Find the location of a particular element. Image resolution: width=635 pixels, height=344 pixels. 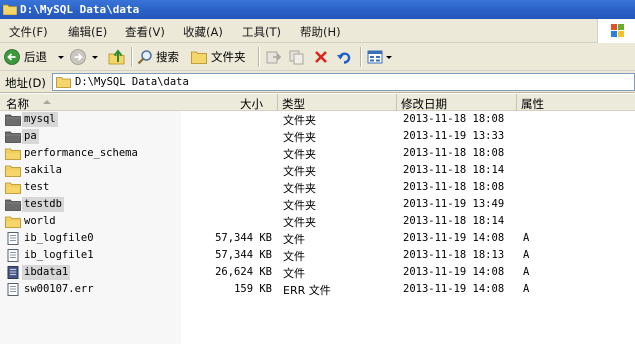

up-folder-button is located at coordinates (117, 57).